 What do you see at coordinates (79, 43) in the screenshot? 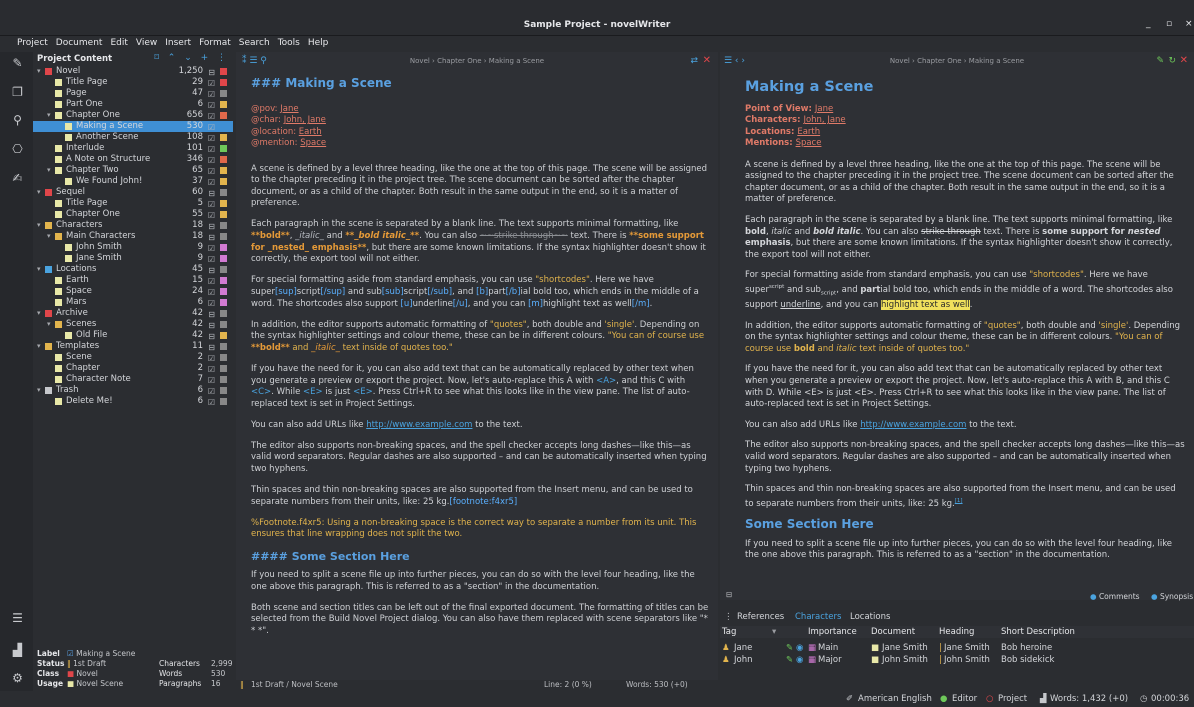
I see `menu-document: Document` at bounding box center [79, 43].